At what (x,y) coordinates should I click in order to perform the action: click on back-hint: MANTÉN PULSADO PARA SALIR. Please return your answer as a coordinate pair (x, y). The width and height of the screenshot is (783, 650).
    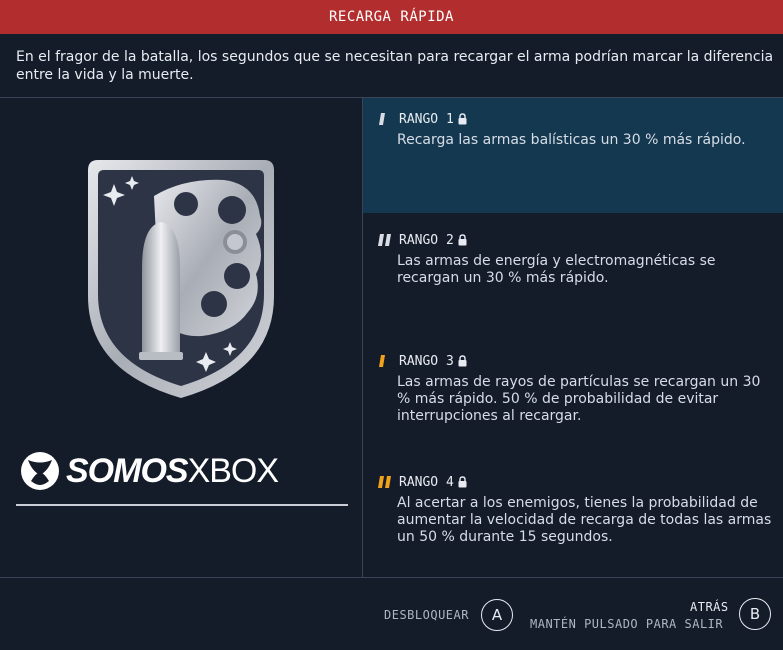
    Looking at the image, I should click on (627, 624).